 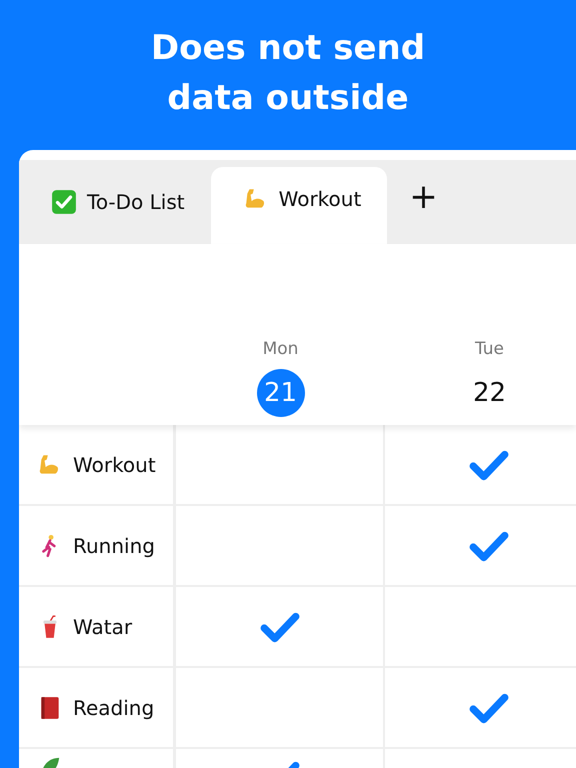 I want to click on habit-label: Workout, so click(x=114, y=464).